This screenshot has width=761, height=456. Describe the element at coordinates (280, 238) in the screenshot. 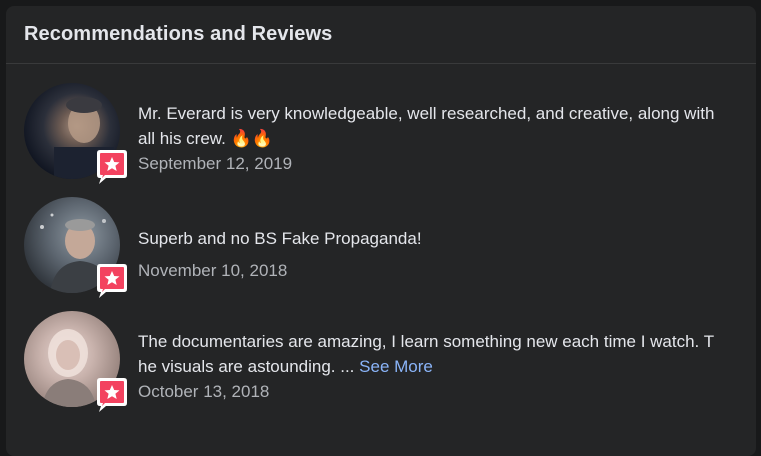

I see `review-text: Superb and no BS Fake Propaganda!` at that location.